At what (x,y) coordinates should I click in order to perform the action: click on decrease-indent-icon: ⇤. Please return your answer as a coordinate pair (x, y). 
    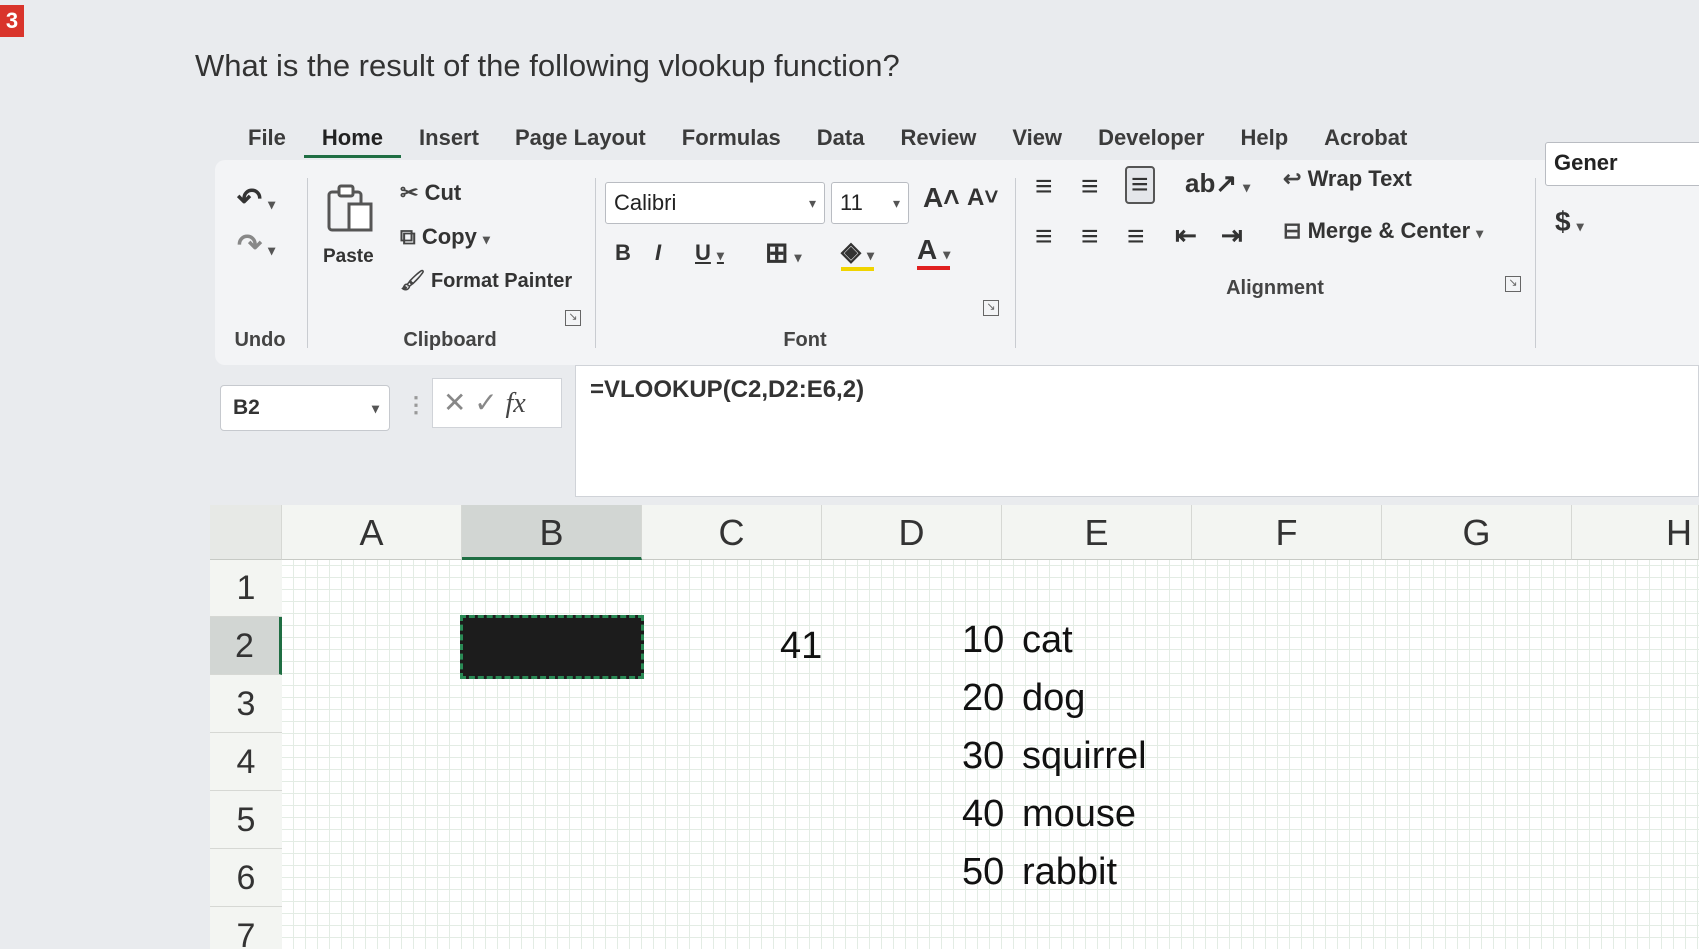
    Looking at the image, I should click on (1186, 235).